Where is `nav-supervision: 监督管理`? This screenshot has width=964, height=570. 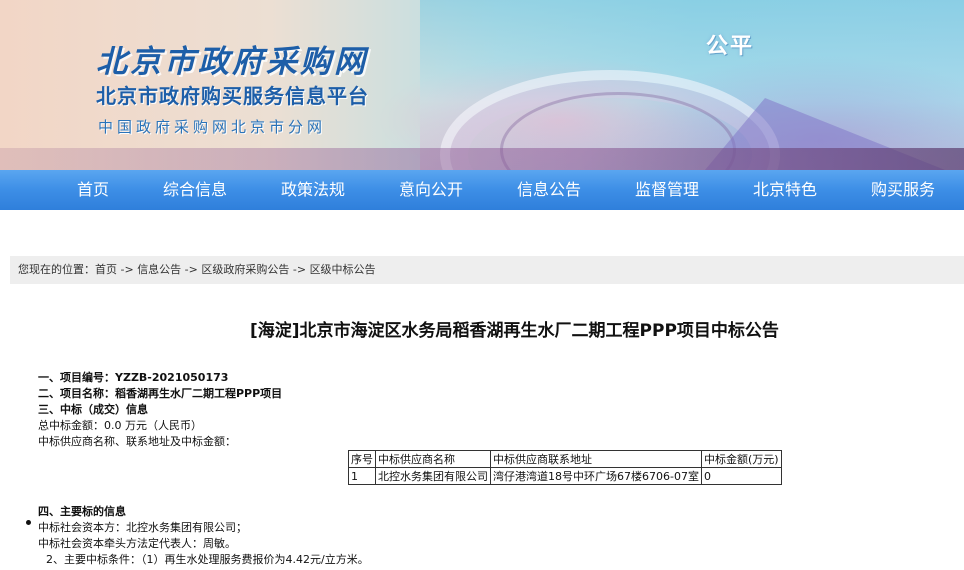
nav-supervision: 监督管理 is located at coordinates (667, 190).